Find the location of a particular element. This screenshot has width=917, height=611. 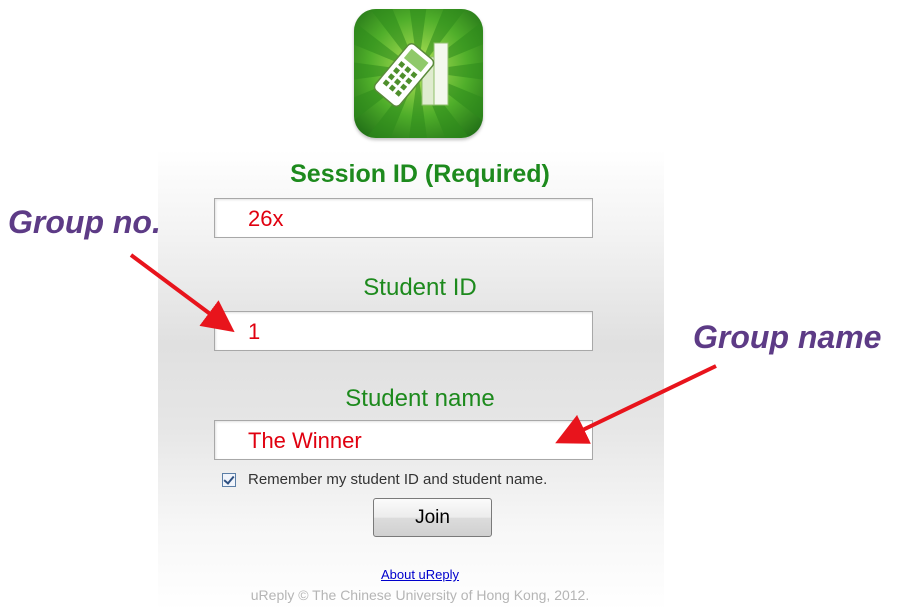

group-name-annotation: Group name is located at coordinates (787, 337).